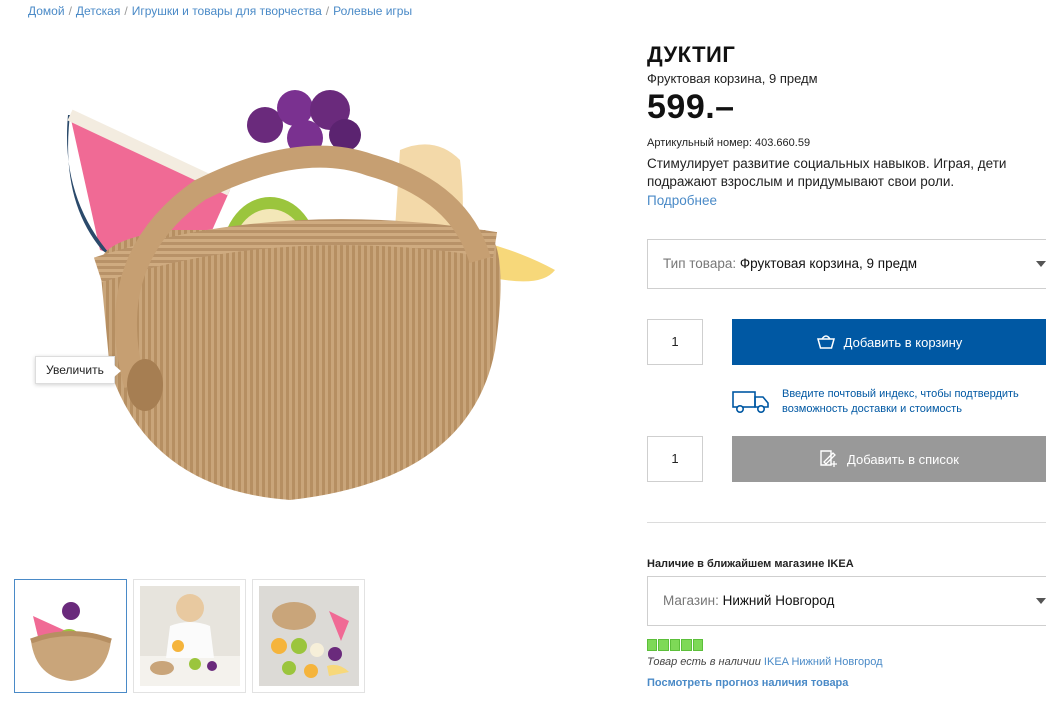 The image size is (1046, 715). Describe the element at coordinates (872, 409) in the screenshot. I see `delivery-text-line2: возможность доставки и стоимость` at that location.